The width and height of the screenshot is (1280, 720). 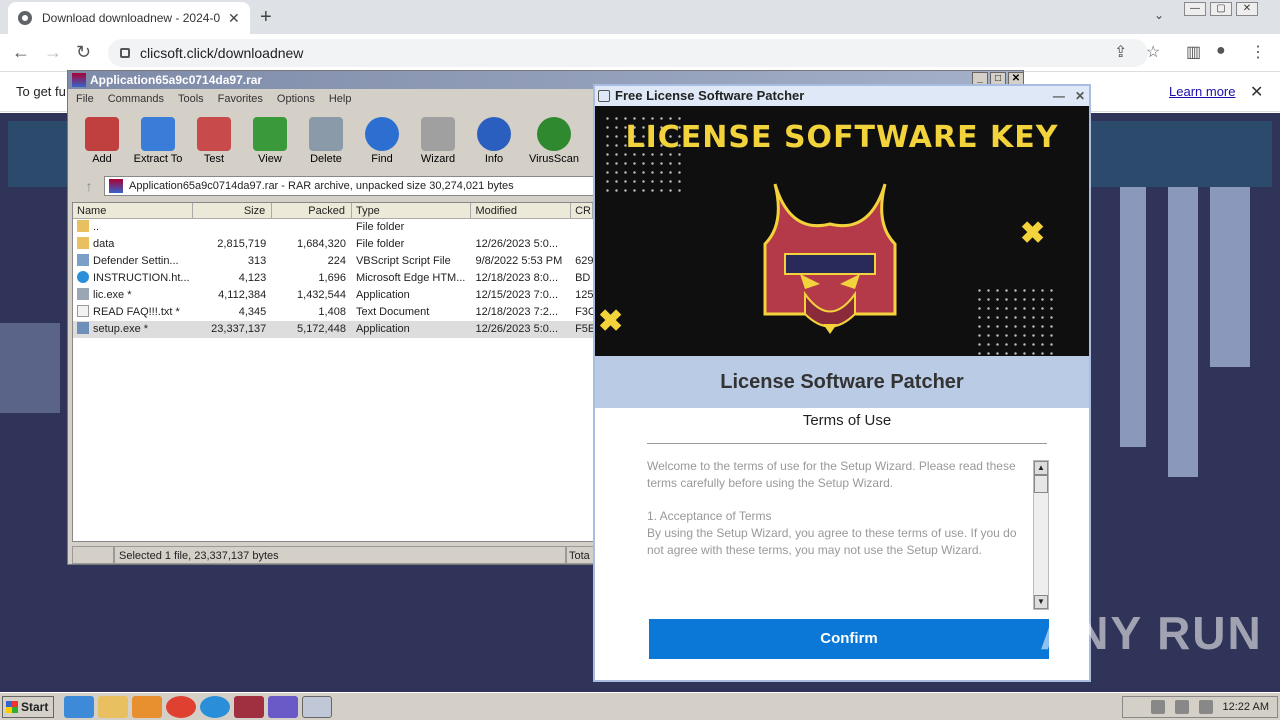 What do you see at coordinates (28, 707) in the screenshot?
I see `start-button: Start` at bounding box center [28, 707].